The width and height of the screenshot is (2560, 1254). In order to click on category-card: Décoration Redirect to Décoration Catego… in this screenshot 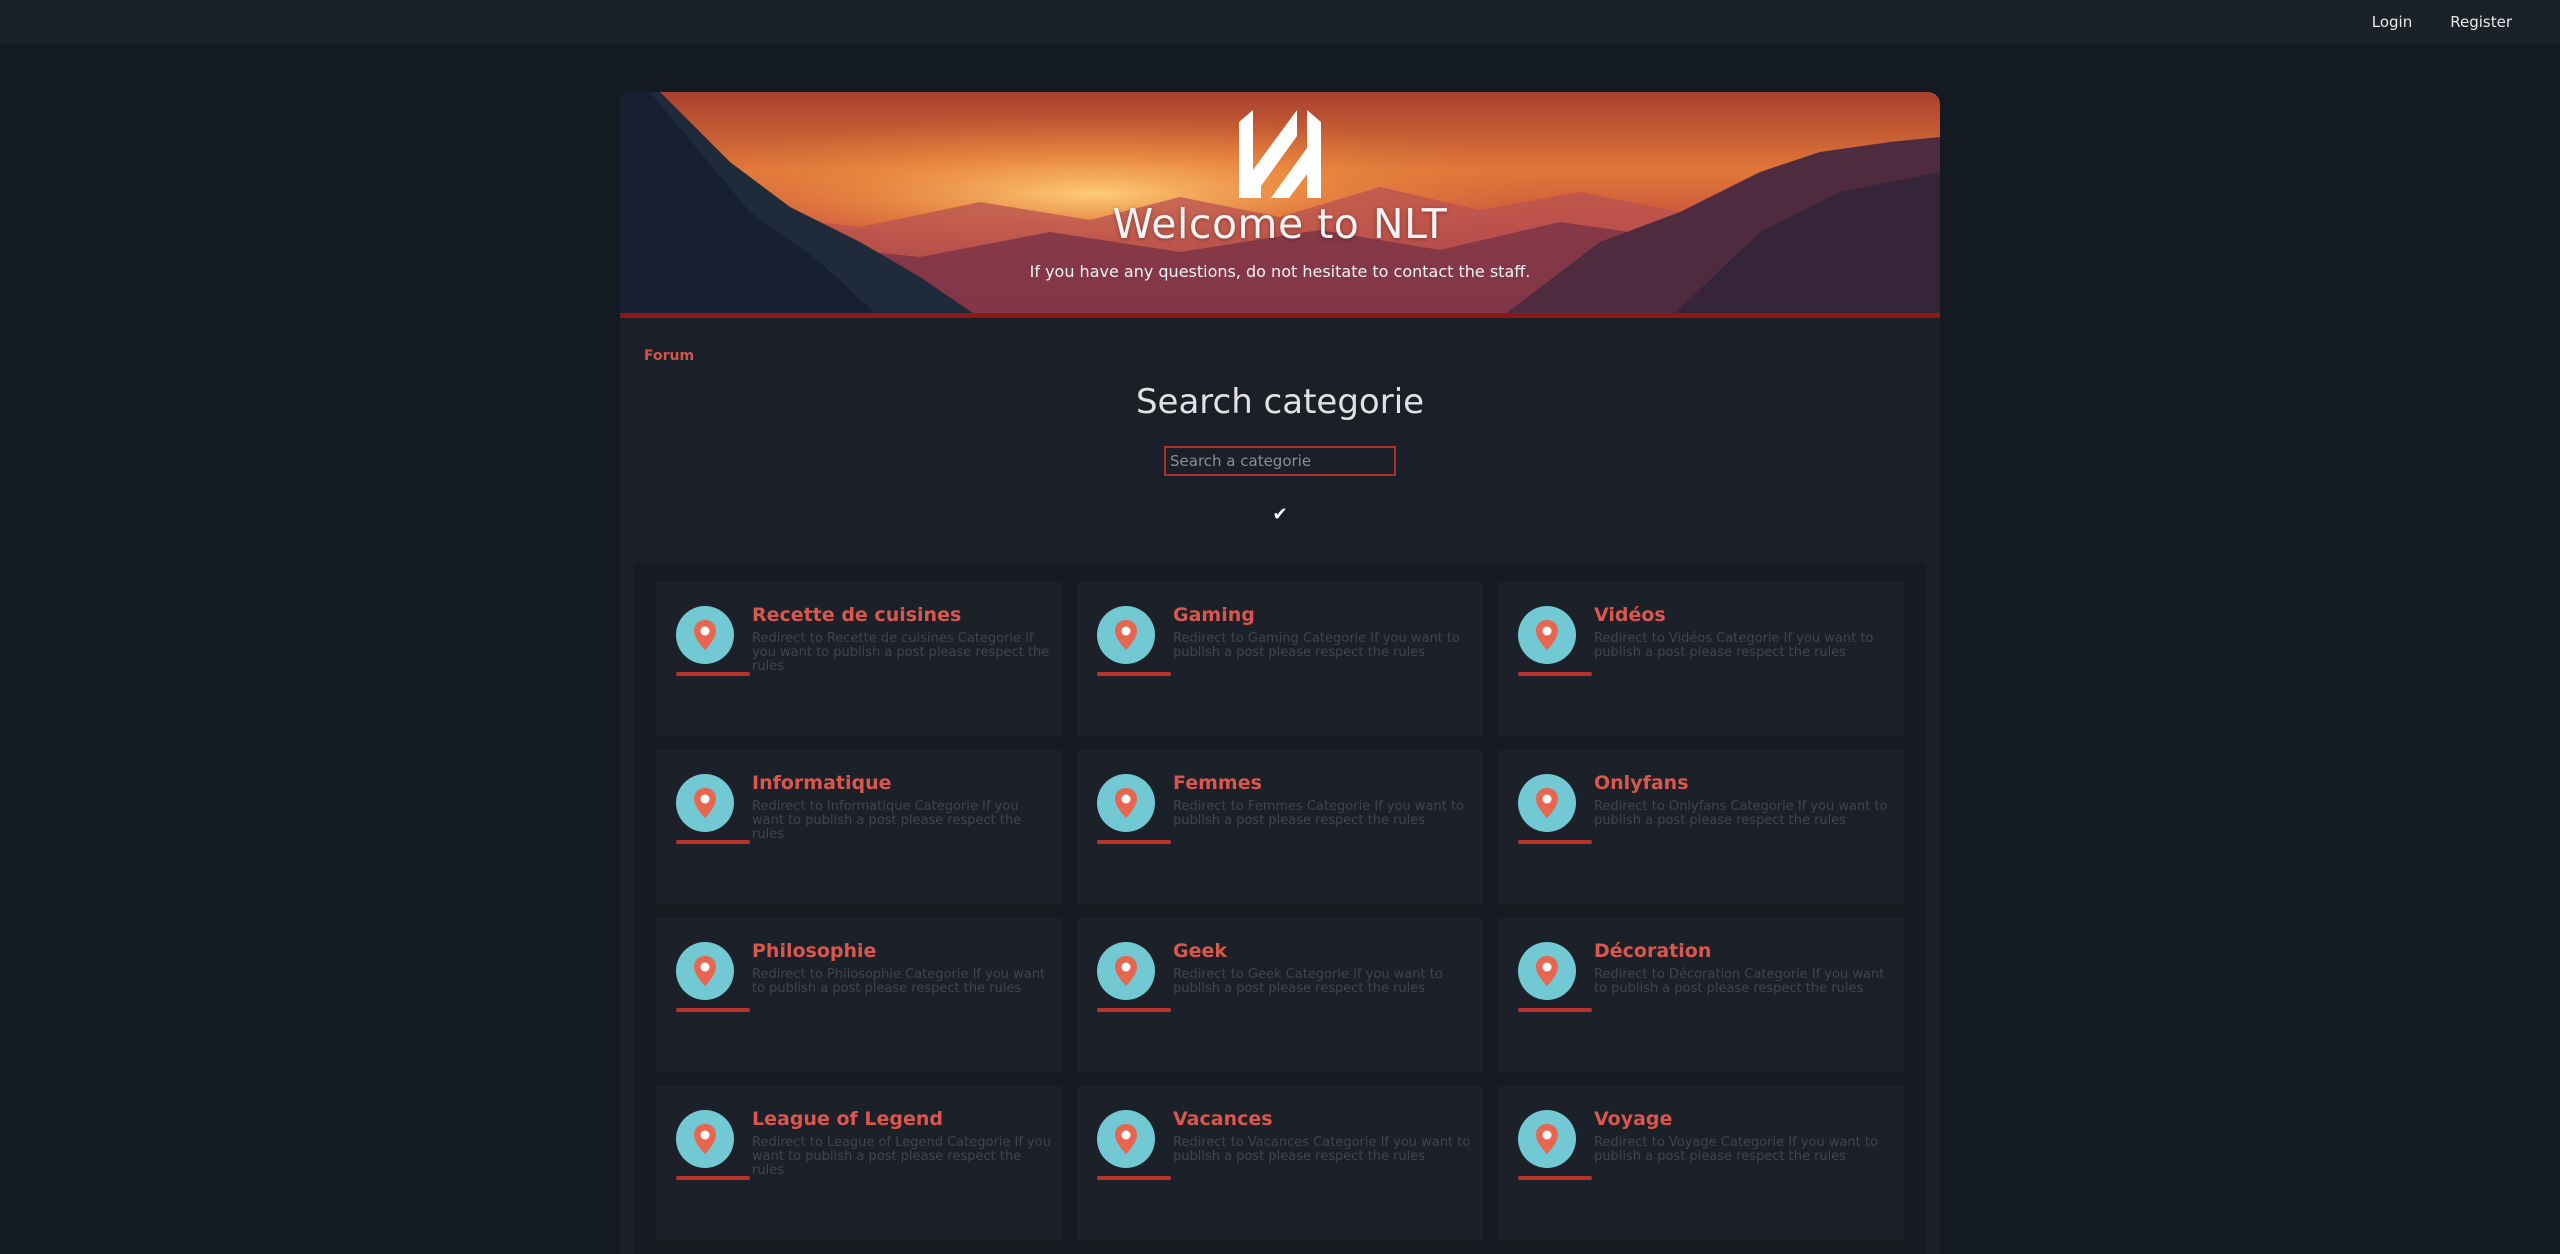, I will do `click(1701, 995)`.